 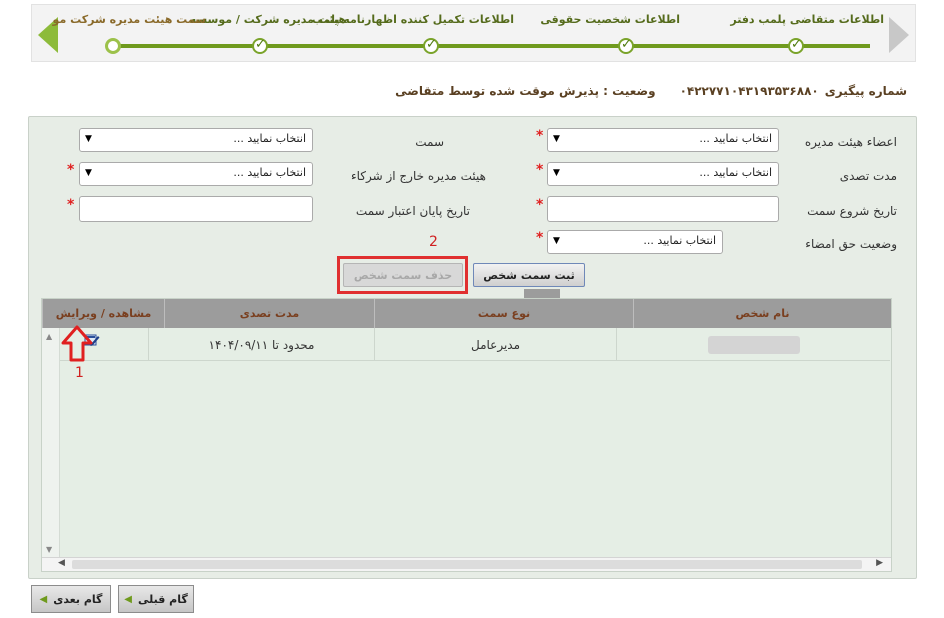 What do you see at coordinates (129, 19) in the screenshot?
I see `step-label: سمت هیئت مدیره شرکت مو` at bounding box center [129, 19].